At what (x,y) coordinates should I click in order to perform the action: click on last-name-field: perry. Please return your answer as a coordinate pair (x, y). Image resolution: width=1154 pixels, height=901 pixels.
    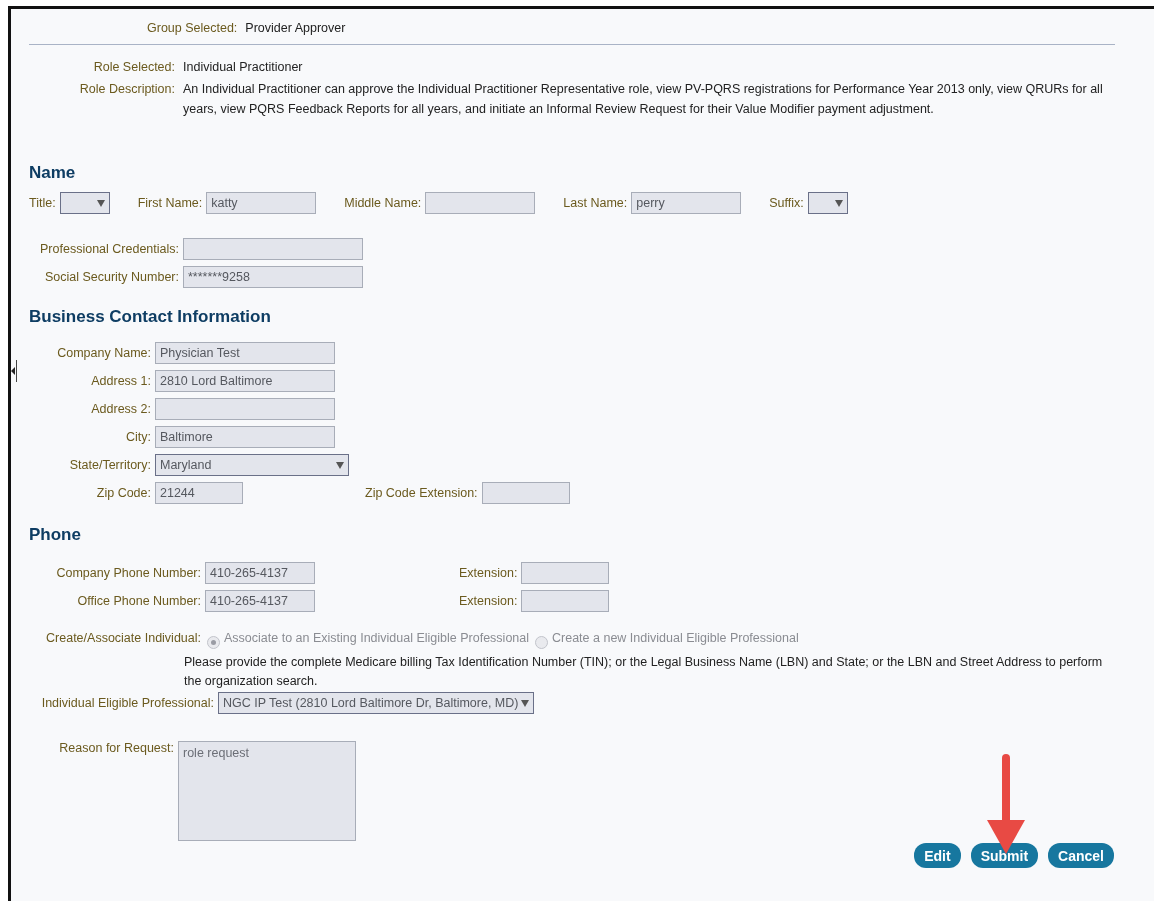
    Looking at the image, I should click on (686, 203).